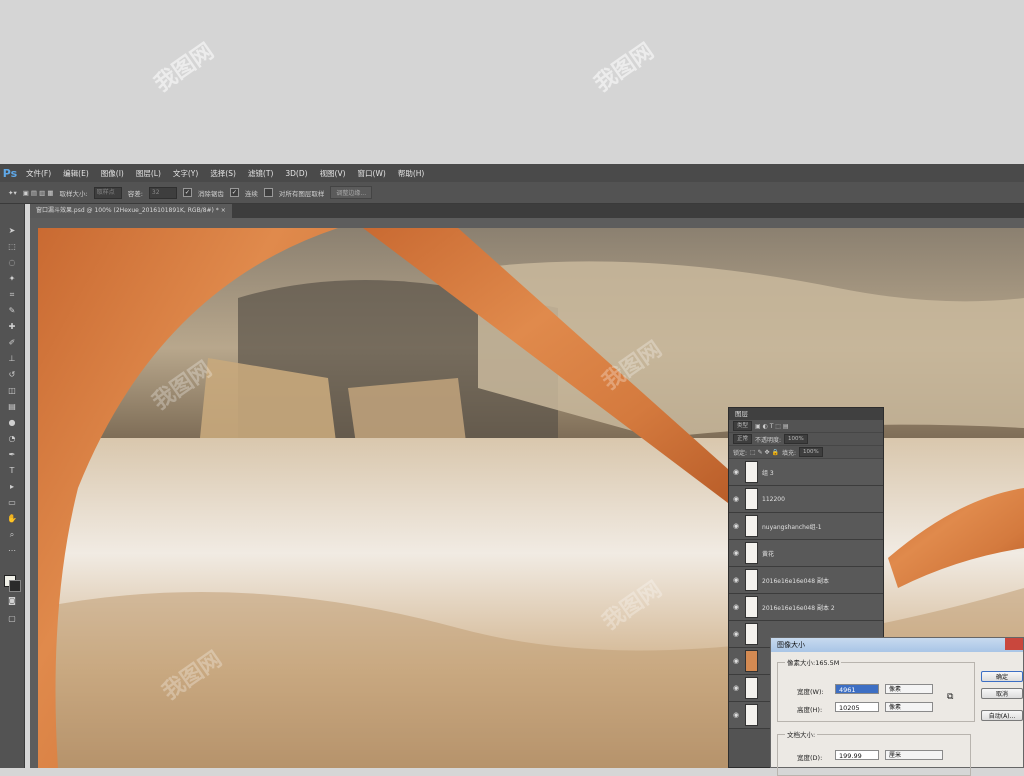  What do you see at coordinates (1014, 644) in the screenshot?
I see `dialog-close-button` at bounding box center [1014, 644].